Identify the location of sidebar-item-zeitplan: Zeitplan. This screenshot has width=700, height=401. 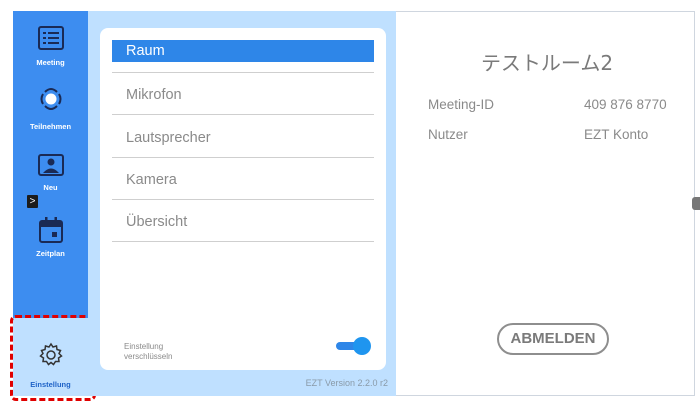
(50, 242).